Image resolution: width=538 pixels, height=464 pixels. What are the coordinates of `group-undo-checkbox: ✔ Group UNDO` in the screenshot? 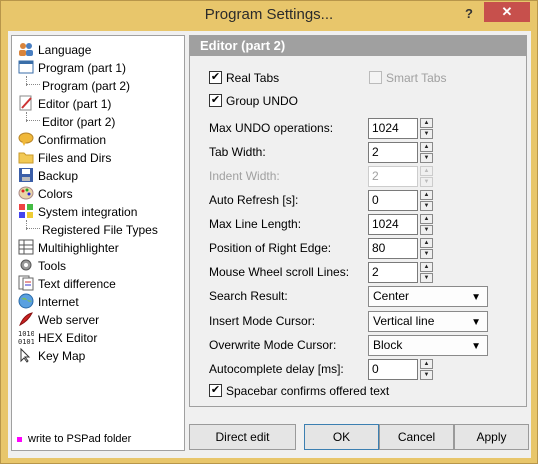 It's located at (253, 101).